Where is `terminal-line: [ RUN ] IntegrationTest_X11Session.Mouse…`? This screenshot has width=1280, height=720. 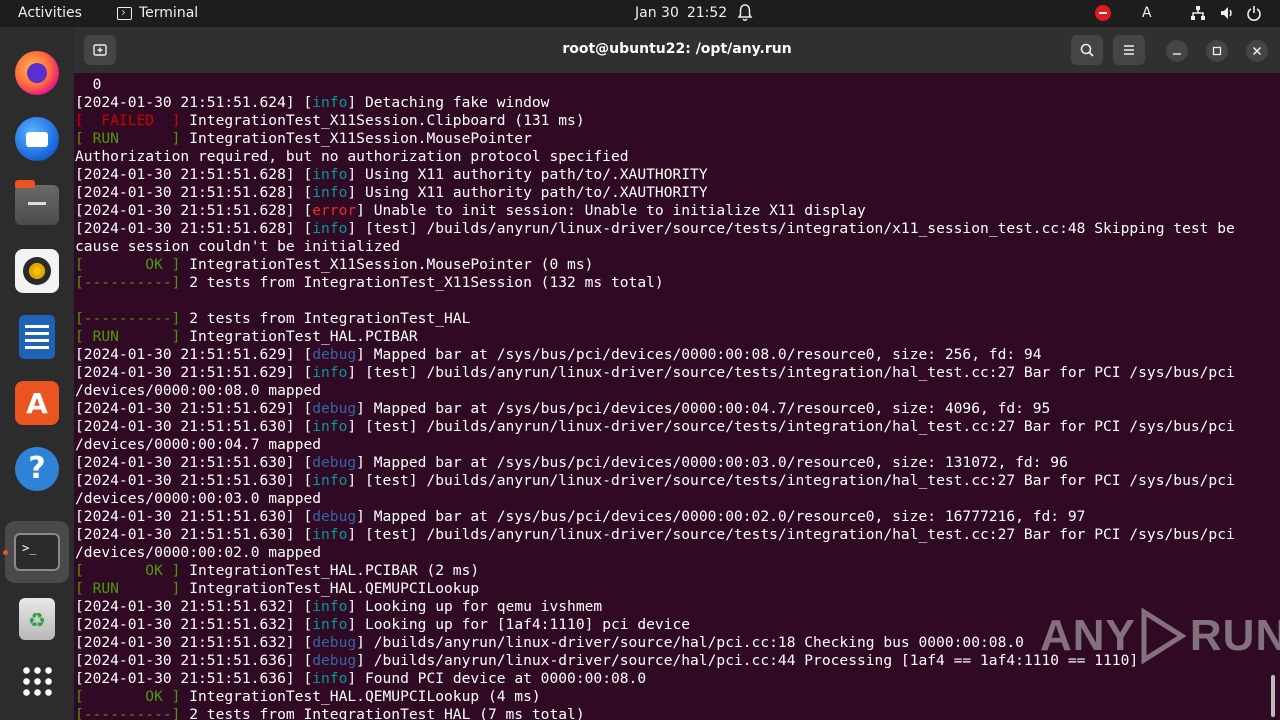 terminal-line: [ RUN ] IntegrationTest_X11Session.Mouse… is located at coordinates (670, 139).